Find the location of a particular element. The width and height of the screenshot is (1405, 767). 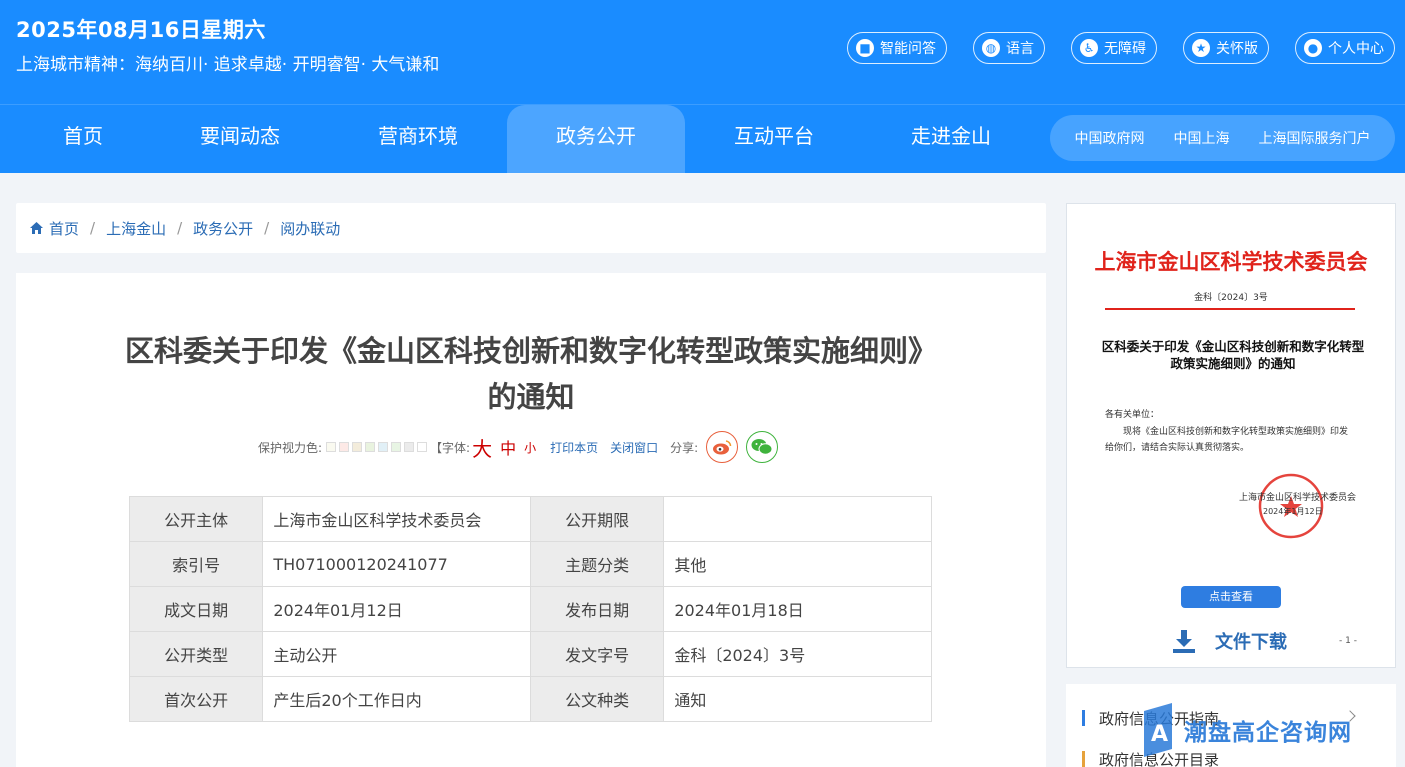

wechat-share-button is located at coordinates (762, 447).